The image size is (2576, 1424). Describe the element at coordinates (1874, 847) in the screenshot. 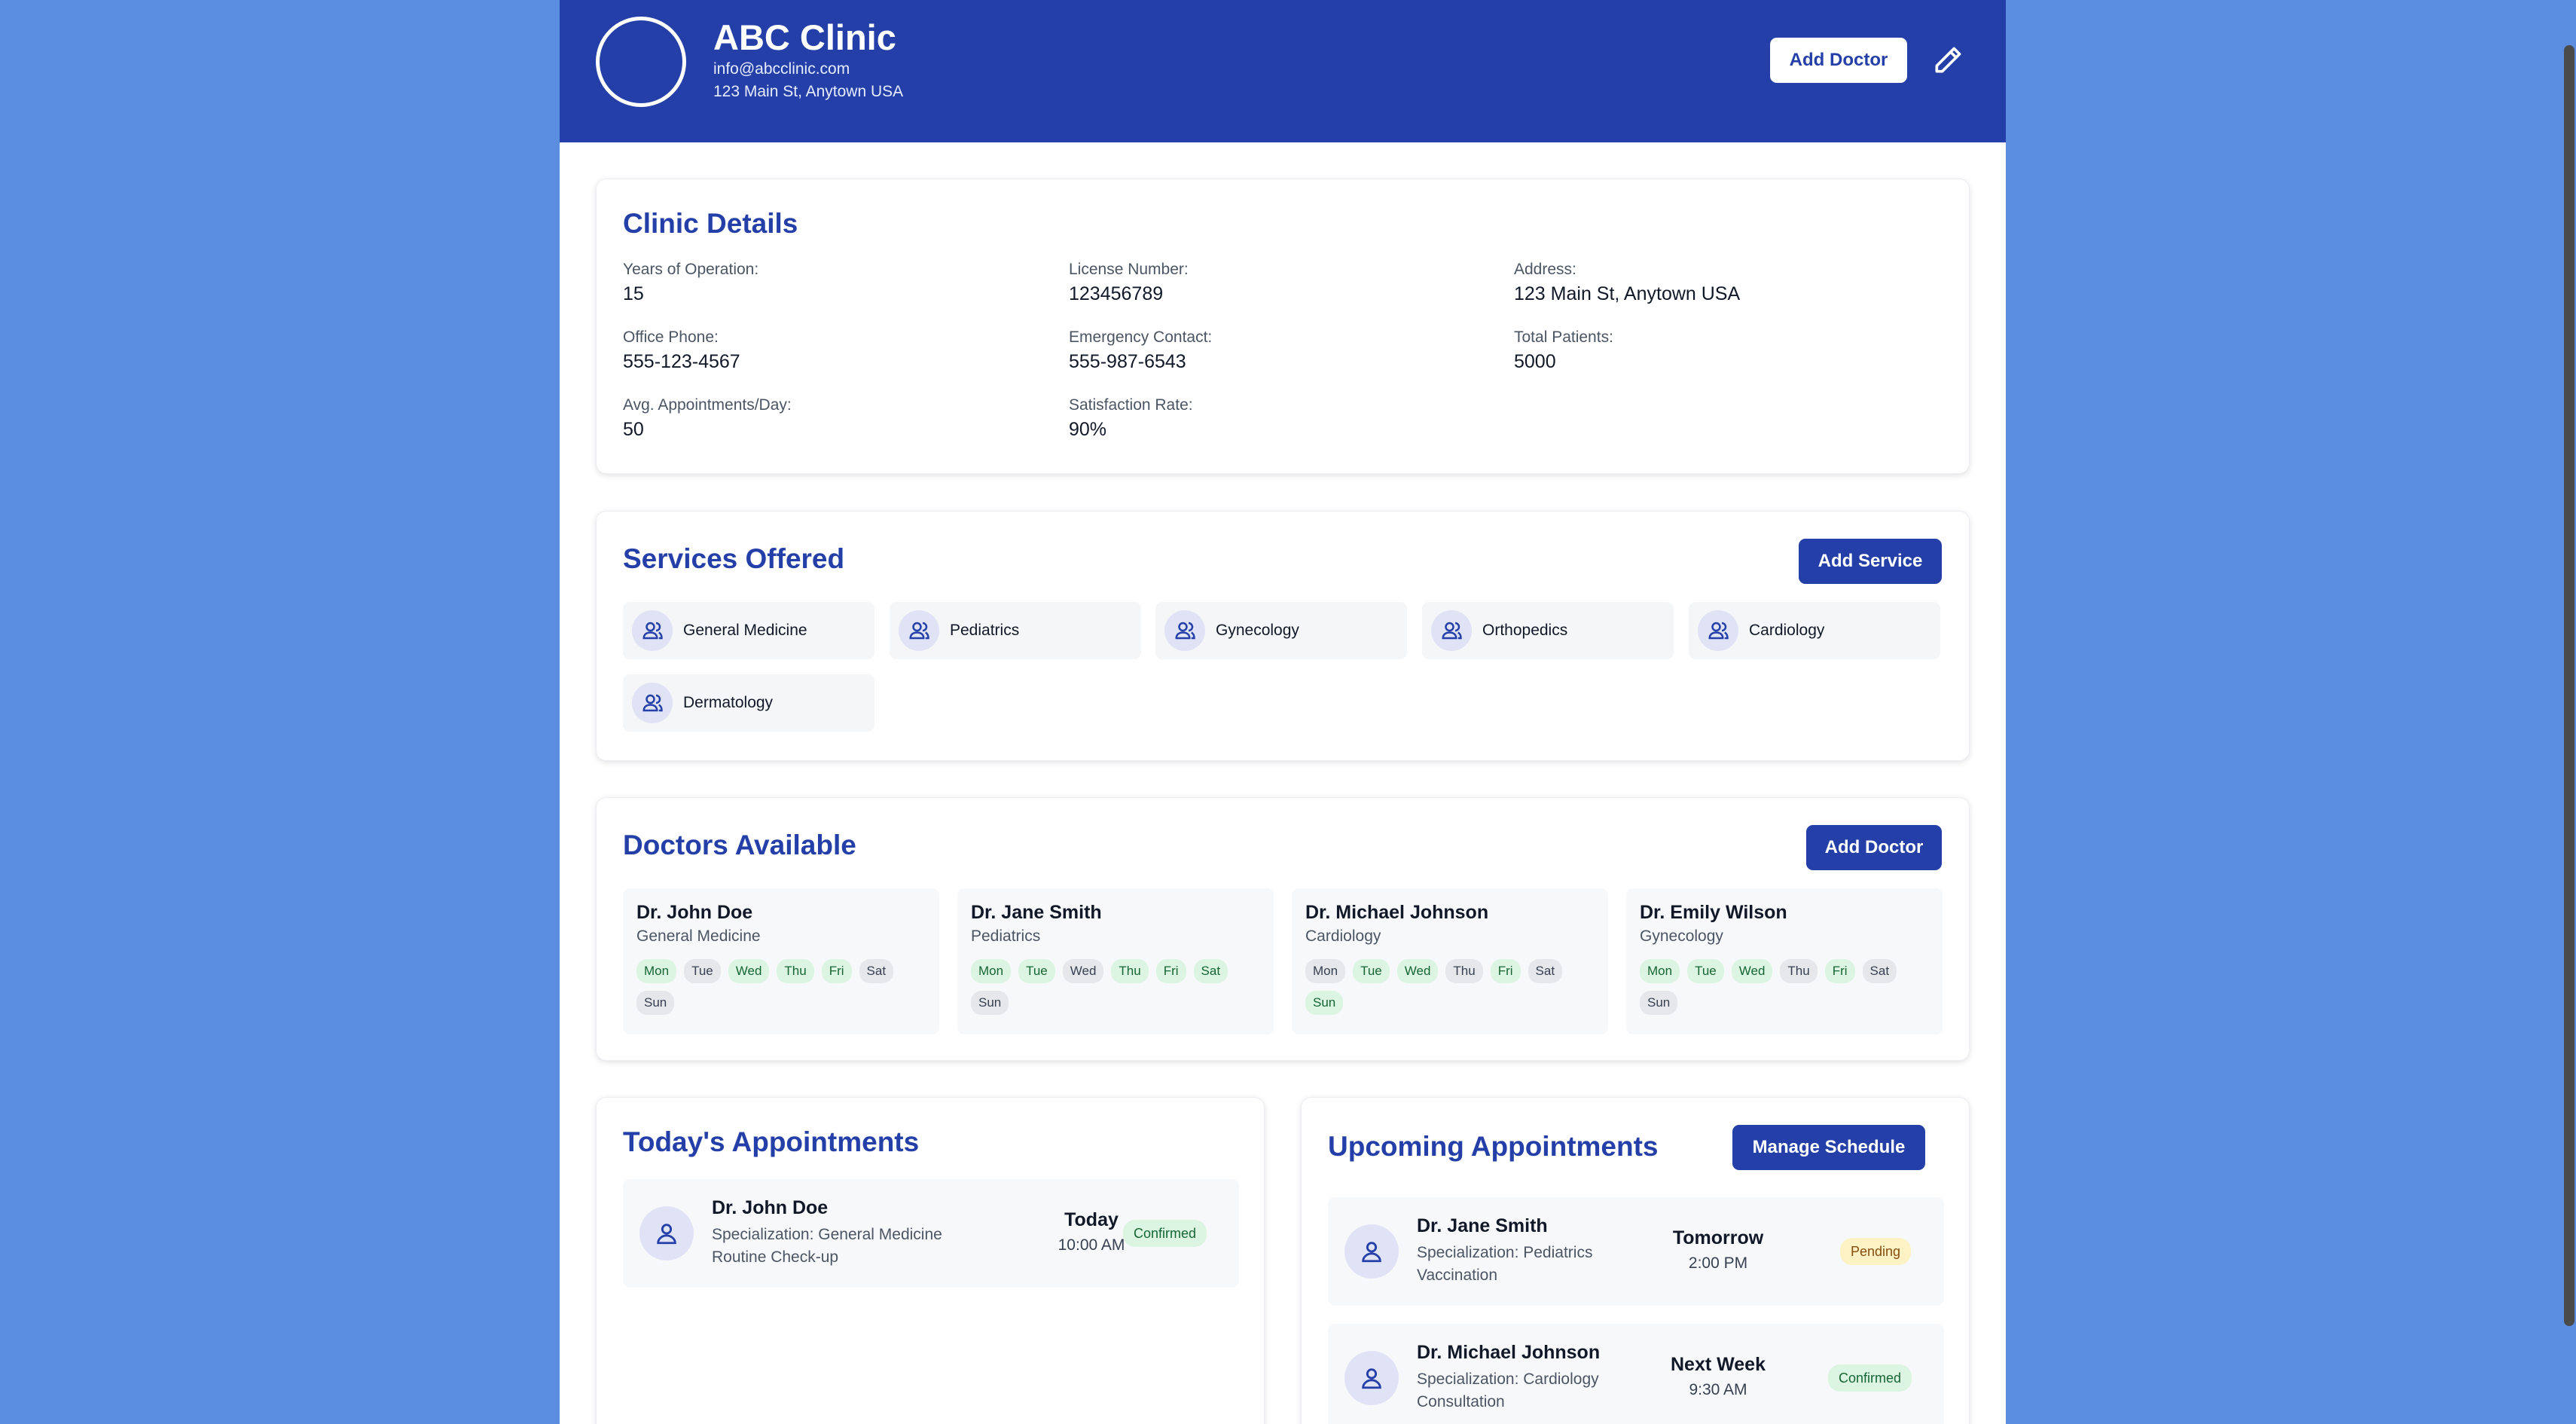

I see `add-doctor-button: Add Doctor` at that location.